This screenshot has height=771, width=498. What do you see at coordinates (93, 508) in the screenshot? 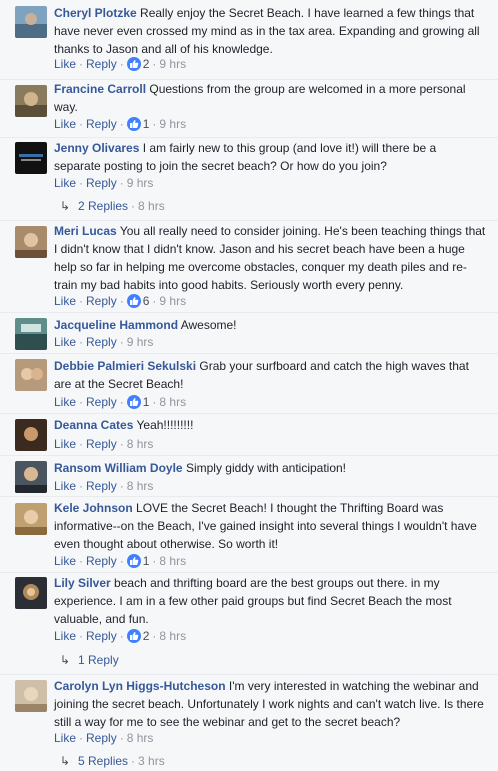
I see `comment-author: Kele Johnson` at bounding box center [93, 508].